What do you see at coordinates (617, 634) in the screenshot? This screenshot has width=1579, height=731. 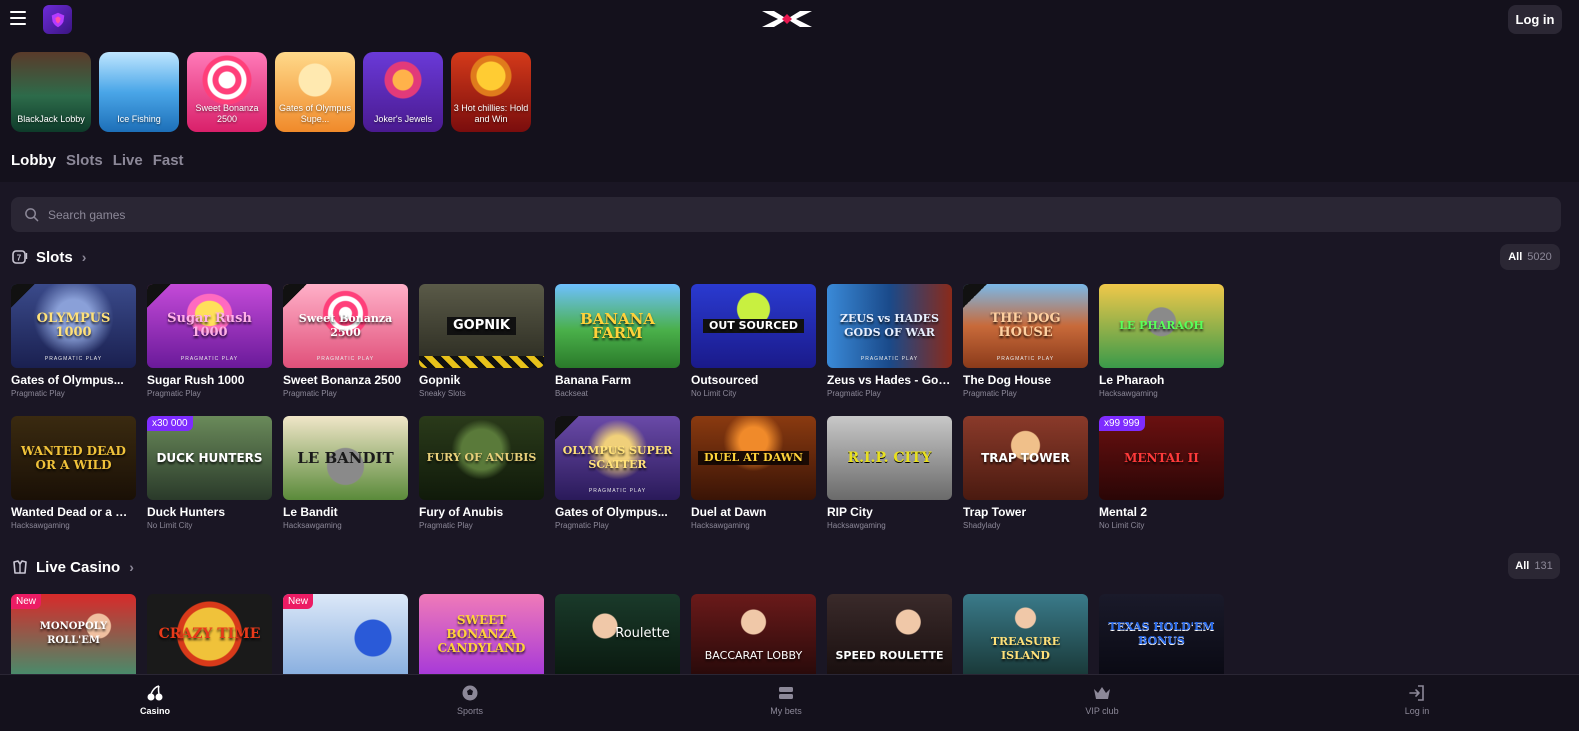 I see `live-game-card: Roulette` at bounding box center [617, 634].